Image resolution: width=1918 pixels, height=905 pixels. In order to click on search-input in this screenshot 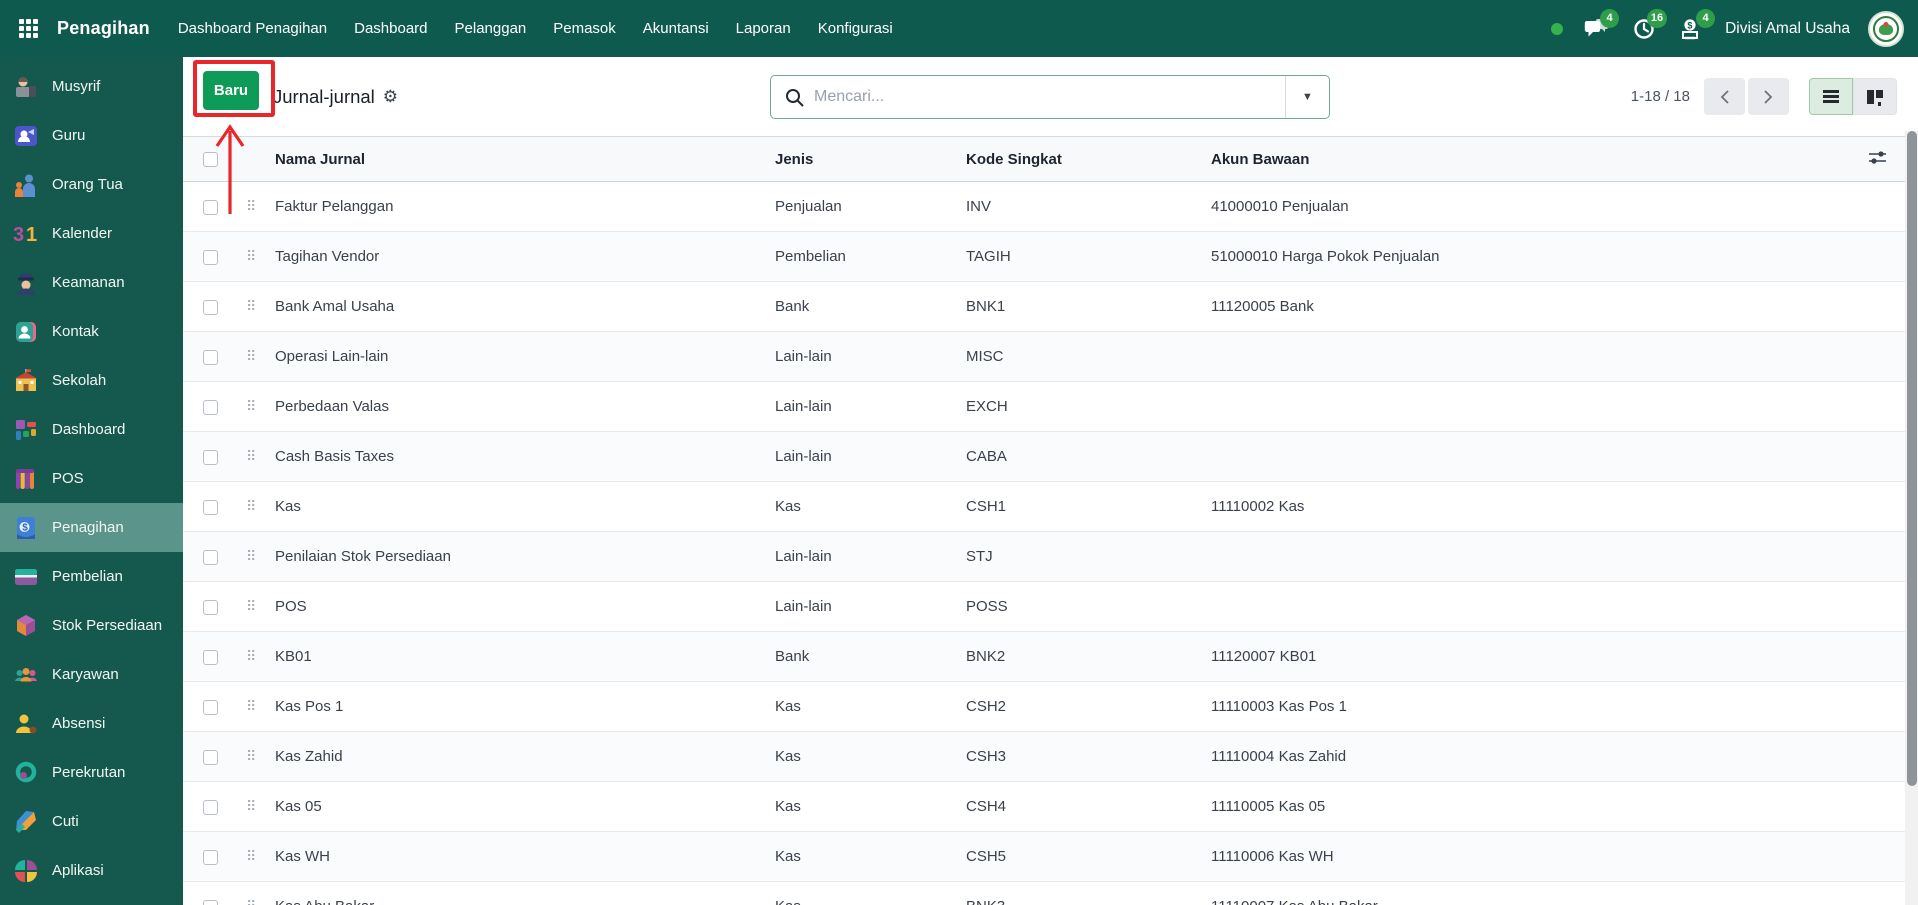, I will do `click(1049, 97)`.